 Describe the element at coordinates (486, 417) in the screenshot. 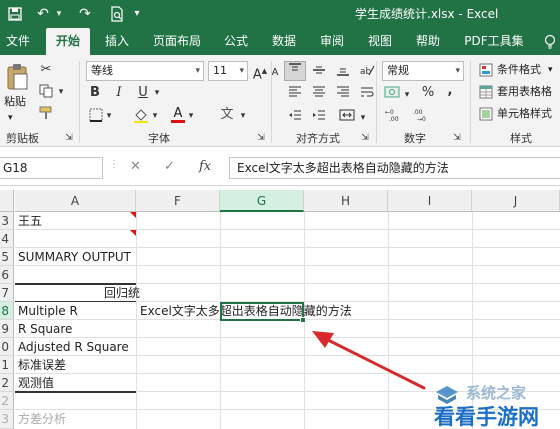

I see `watermark-bottom-text: 看看手游网` at that location.